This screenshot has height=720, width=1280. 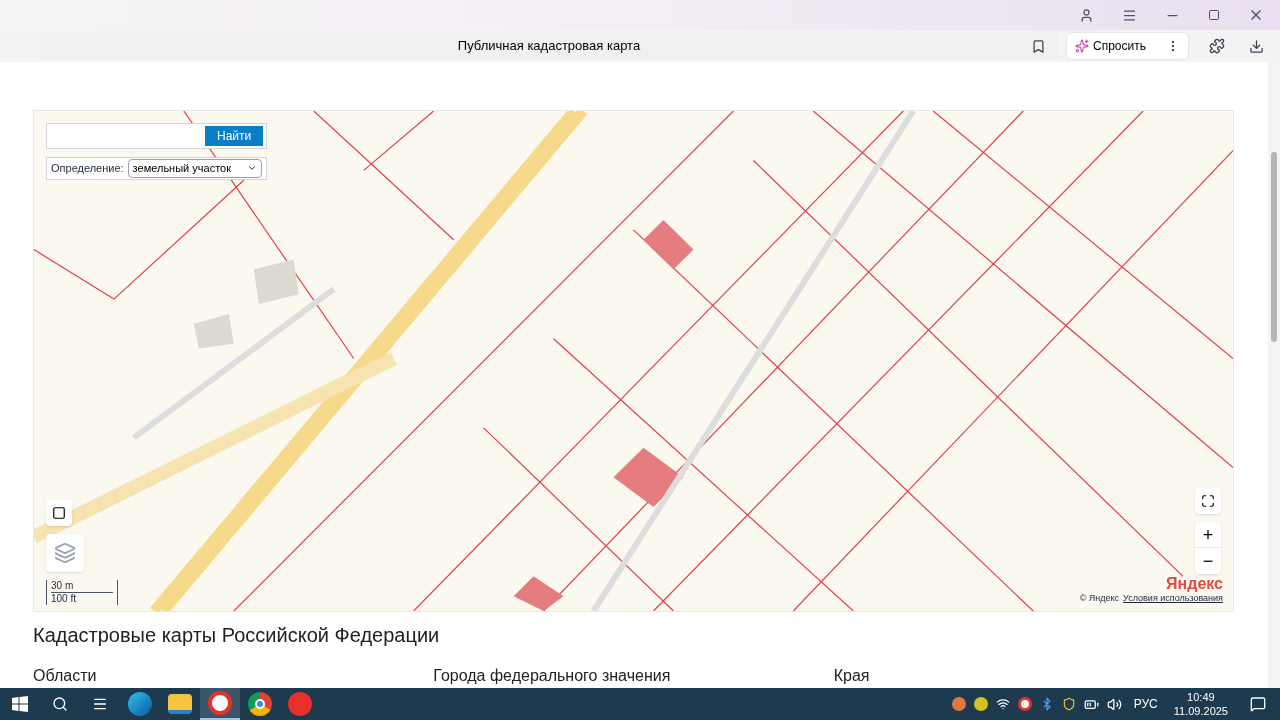 I want to click on taskbar-app, so click(x=220, y=704).